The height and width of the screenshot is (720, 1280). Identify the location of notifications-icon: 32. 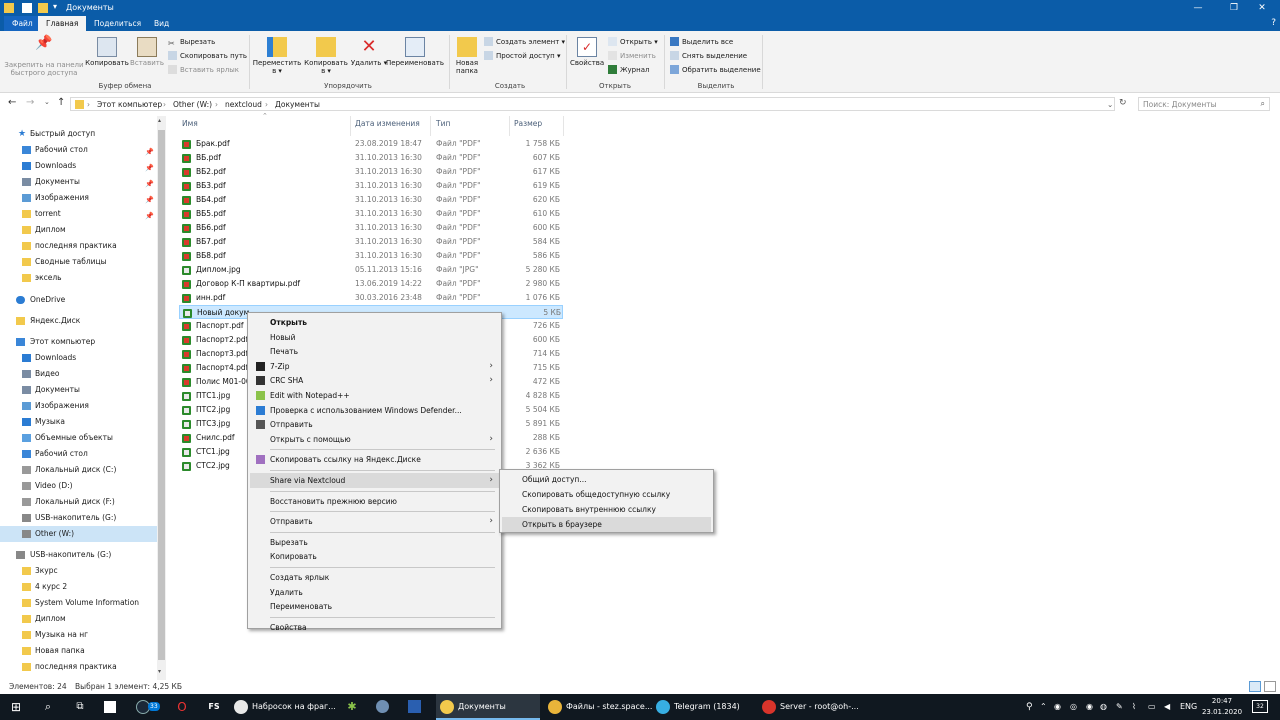
(1260, 706).